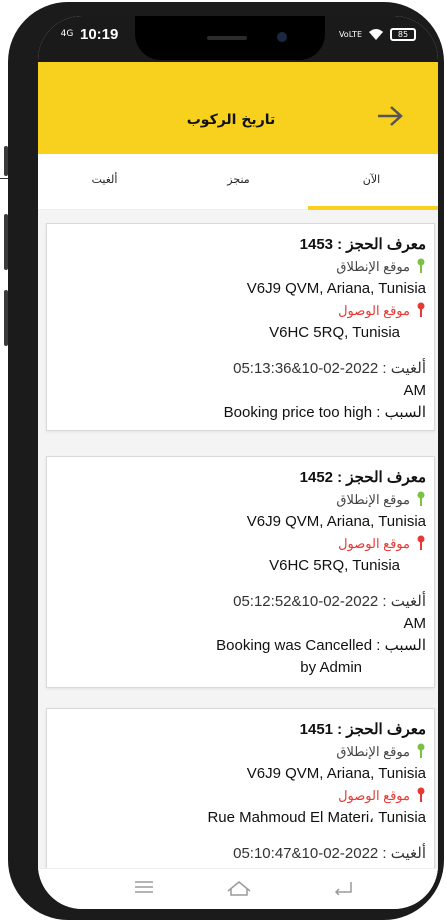 The image size is (446, 923). Describe the element at coordinates (324, 412) in the screenshot. I see `cancel-reason: السبب : Booking price too high` at that location.